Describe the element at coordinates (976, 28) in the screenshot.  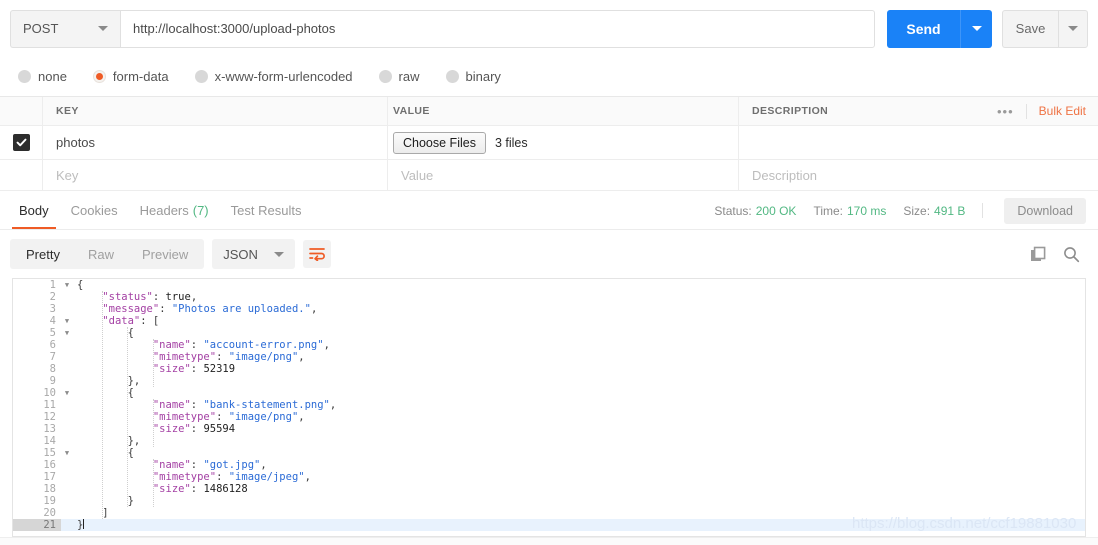
I see `send-options-button` at that location.